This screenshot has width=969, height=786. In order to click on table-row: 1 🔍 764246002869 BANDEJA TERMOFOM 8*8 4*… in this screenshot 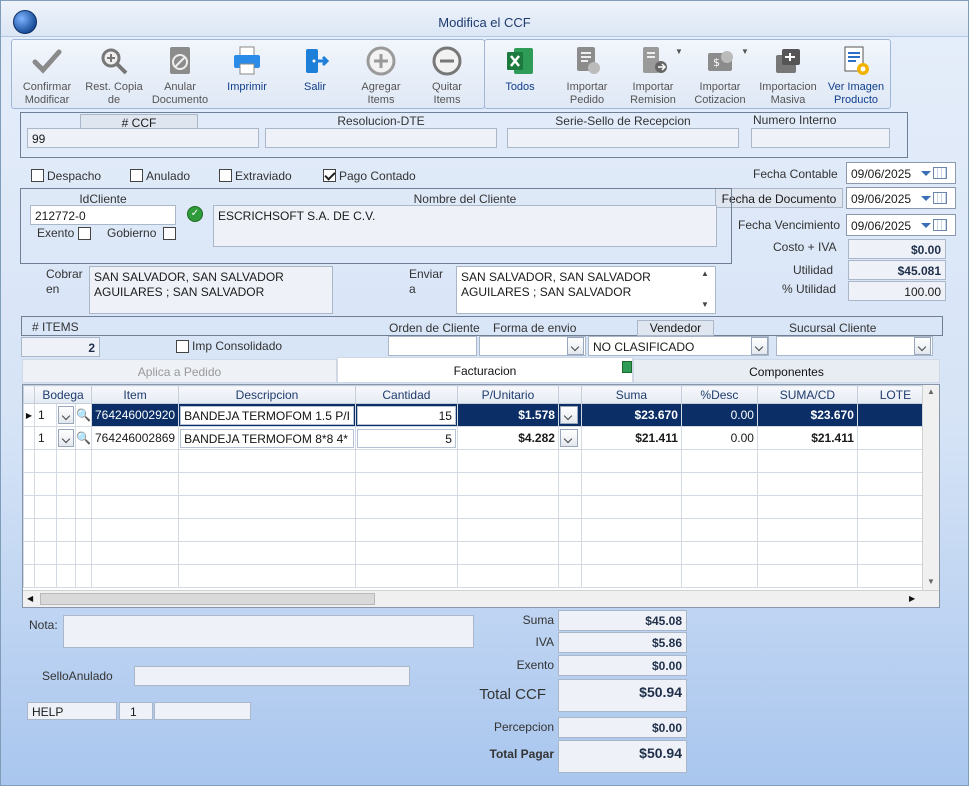, I will do `click(478, 438)`.